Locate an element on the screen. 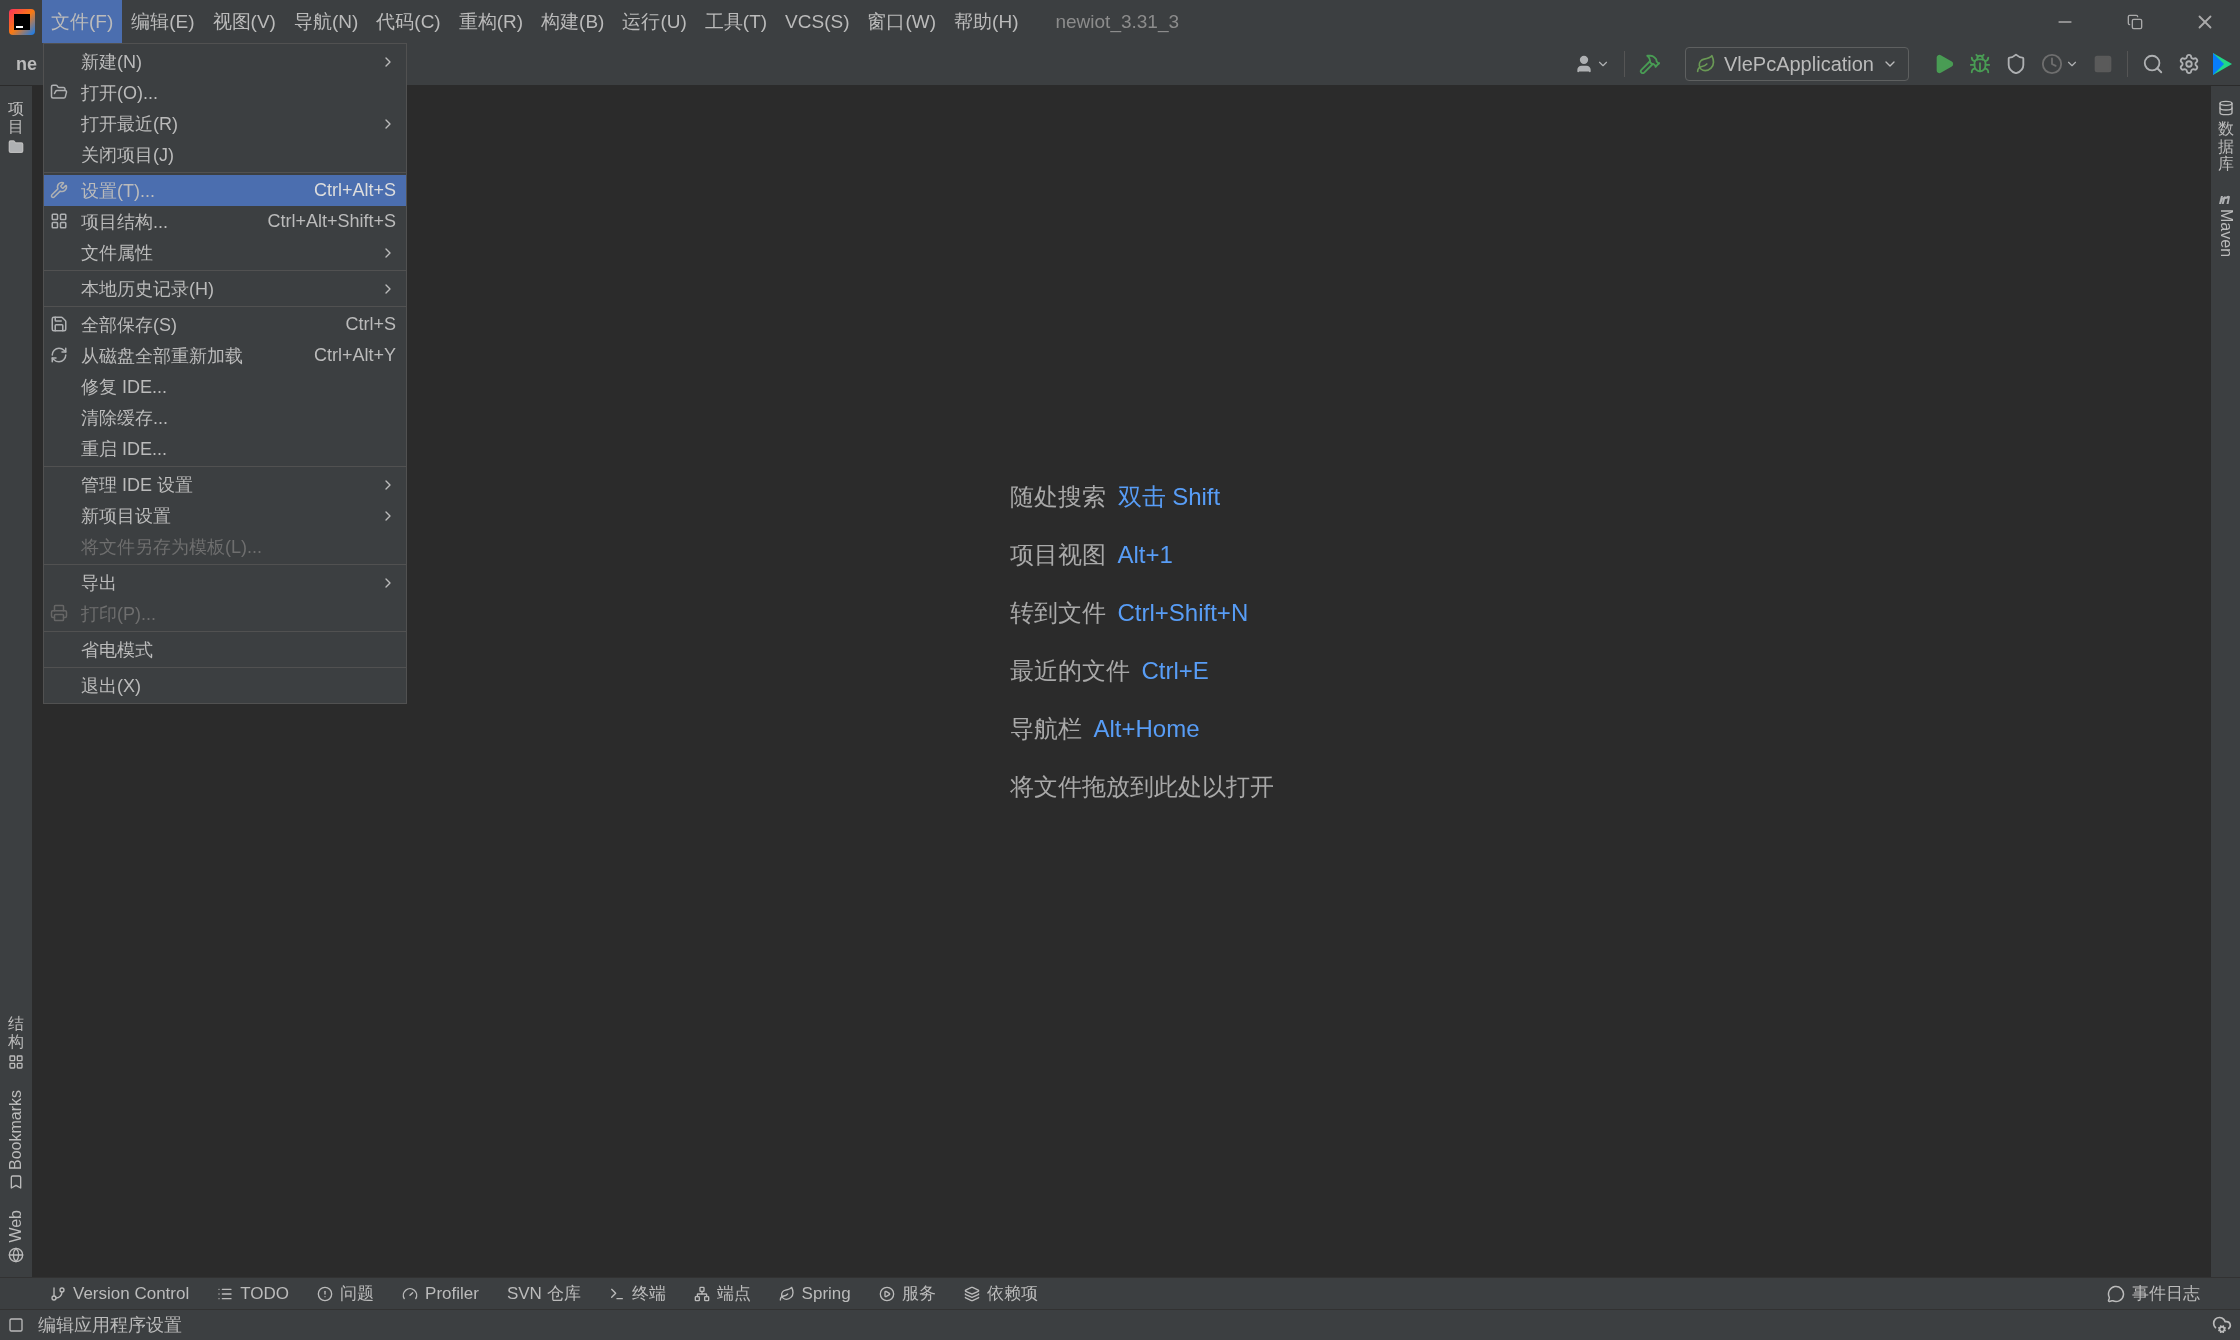 This screenshot has width=2240, height=1340. menu-item: 新建(N) is located at coordinates (225, 61).